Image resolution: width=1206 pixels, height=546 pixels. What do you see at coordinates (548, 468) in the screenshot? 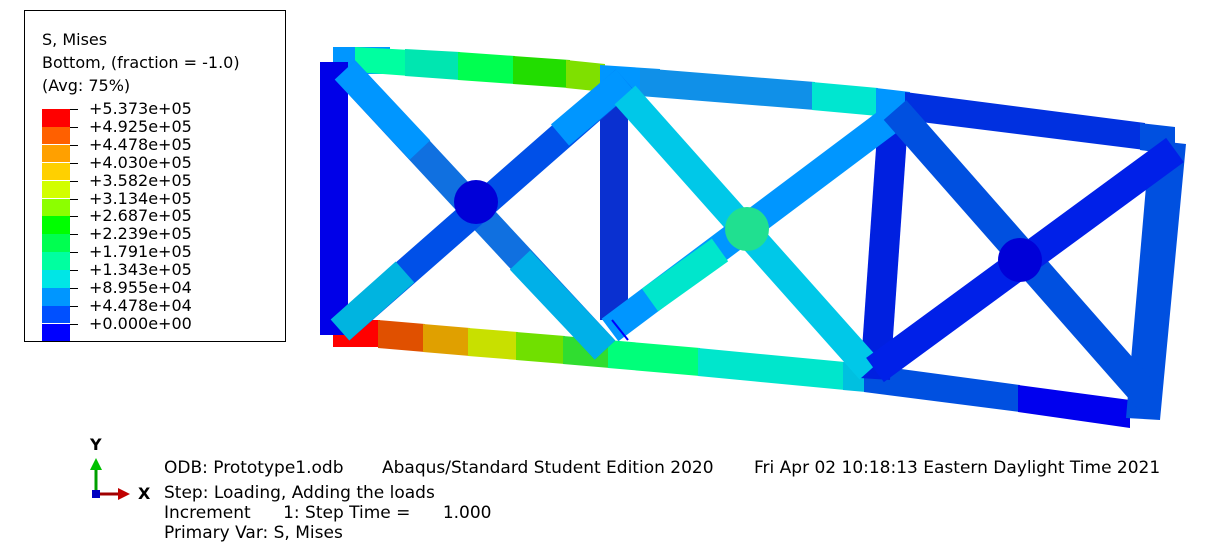
I see `info-edition: Abaqus/Standard Student Edition 2020` at bounding box center [548, 468].